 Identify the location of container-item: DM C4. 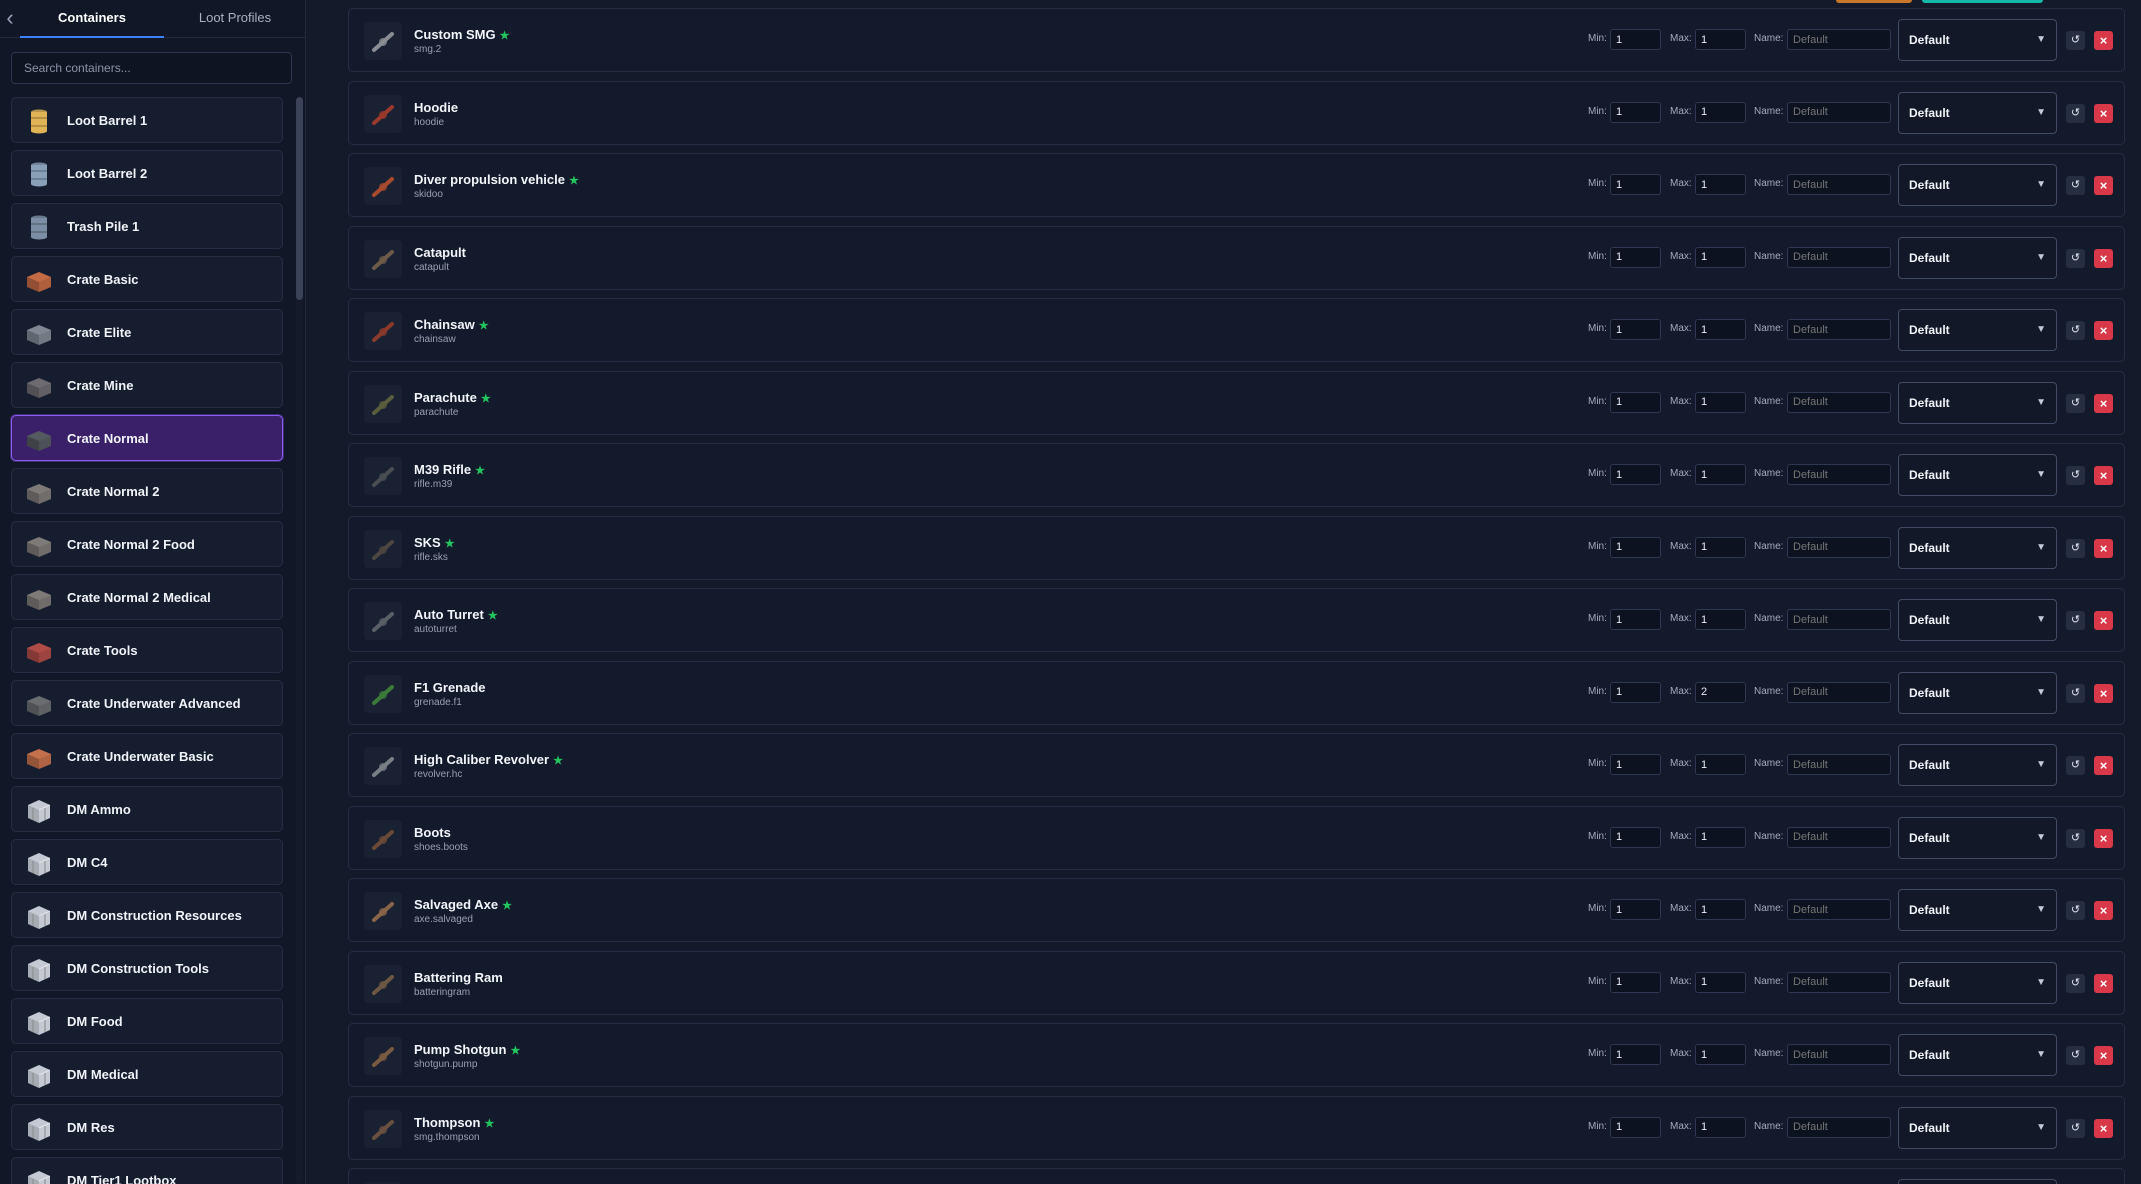
(147, 862).